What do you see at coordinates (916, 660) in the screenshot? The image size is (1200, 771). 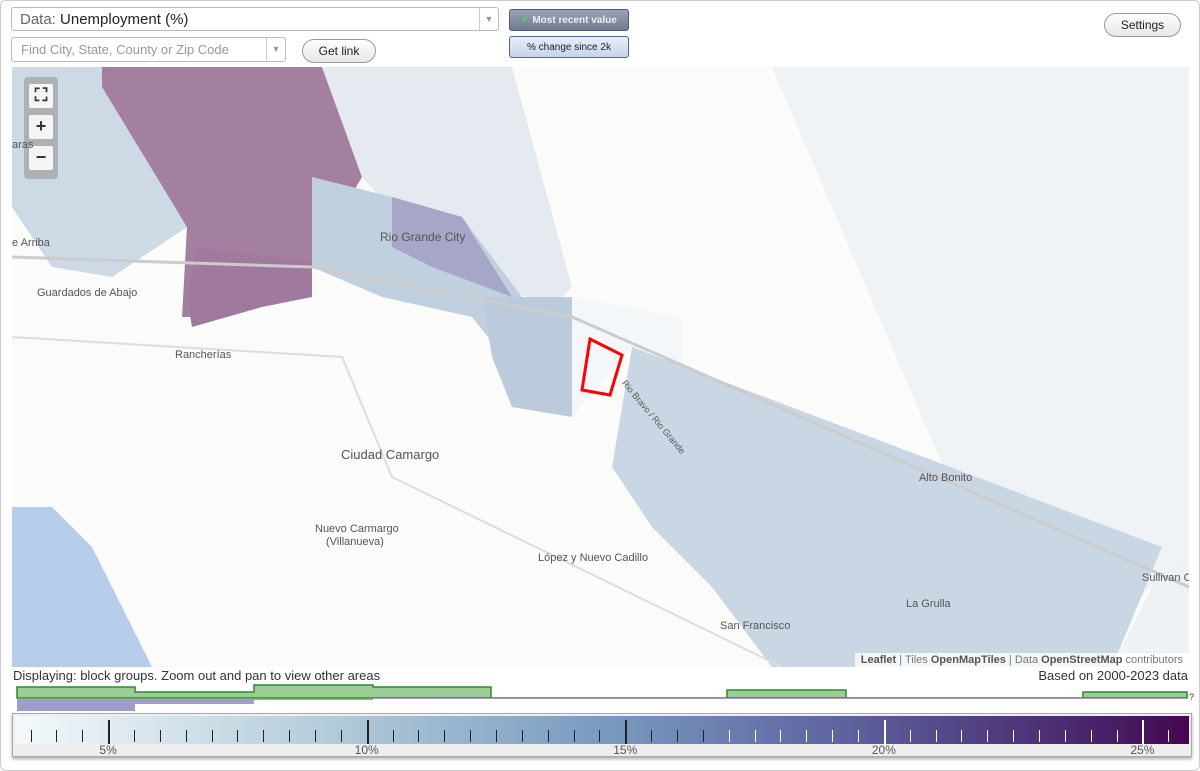 I see `attr-text: Tiles` at bounding box center [916, 660].